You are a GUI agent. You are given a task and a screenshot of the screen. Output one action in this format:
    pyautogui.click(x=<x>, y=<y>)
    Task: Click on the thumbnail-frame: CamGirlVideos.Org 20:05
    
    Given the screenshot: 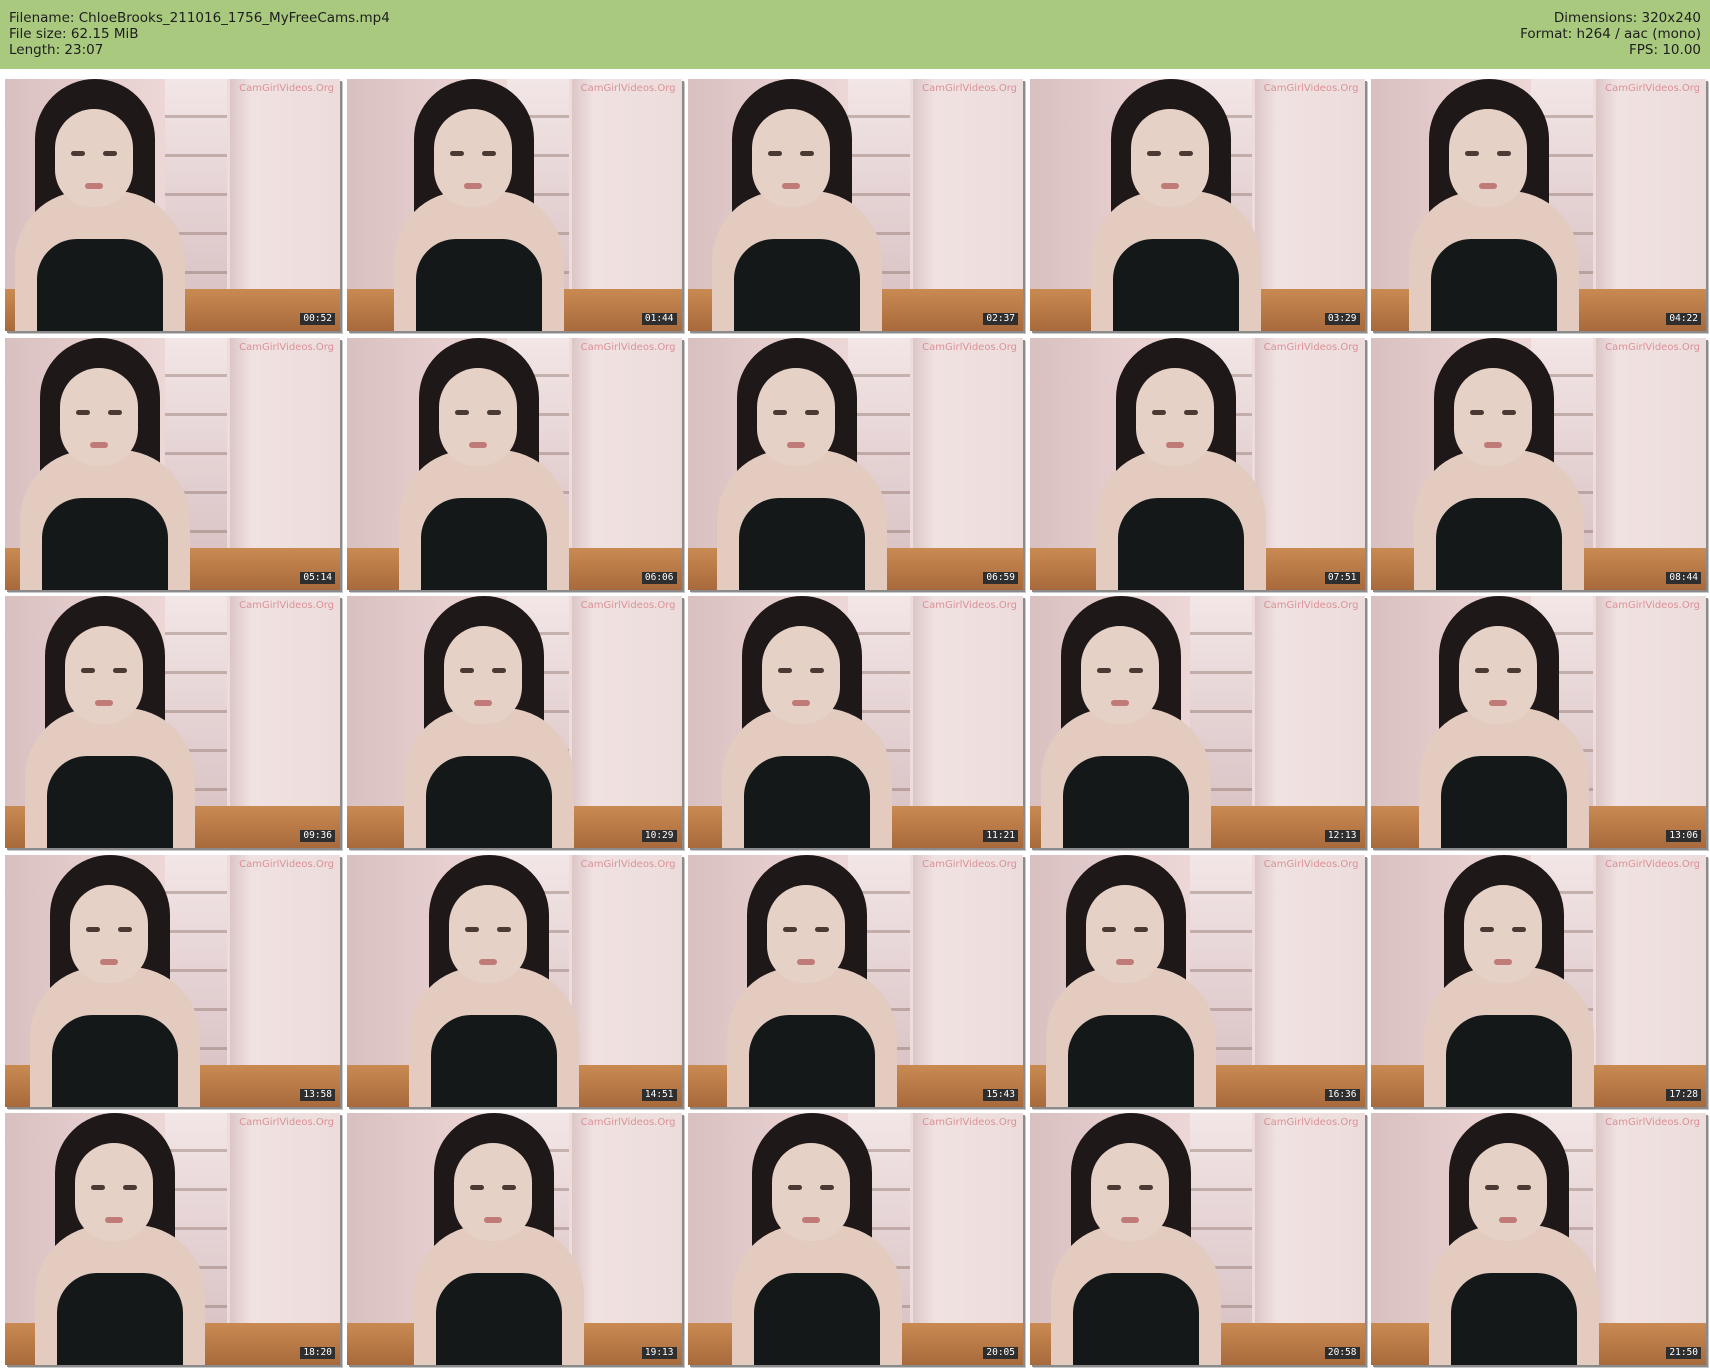 What is the action you would take?
    pyautogui.click(x=855, y=1239)
    